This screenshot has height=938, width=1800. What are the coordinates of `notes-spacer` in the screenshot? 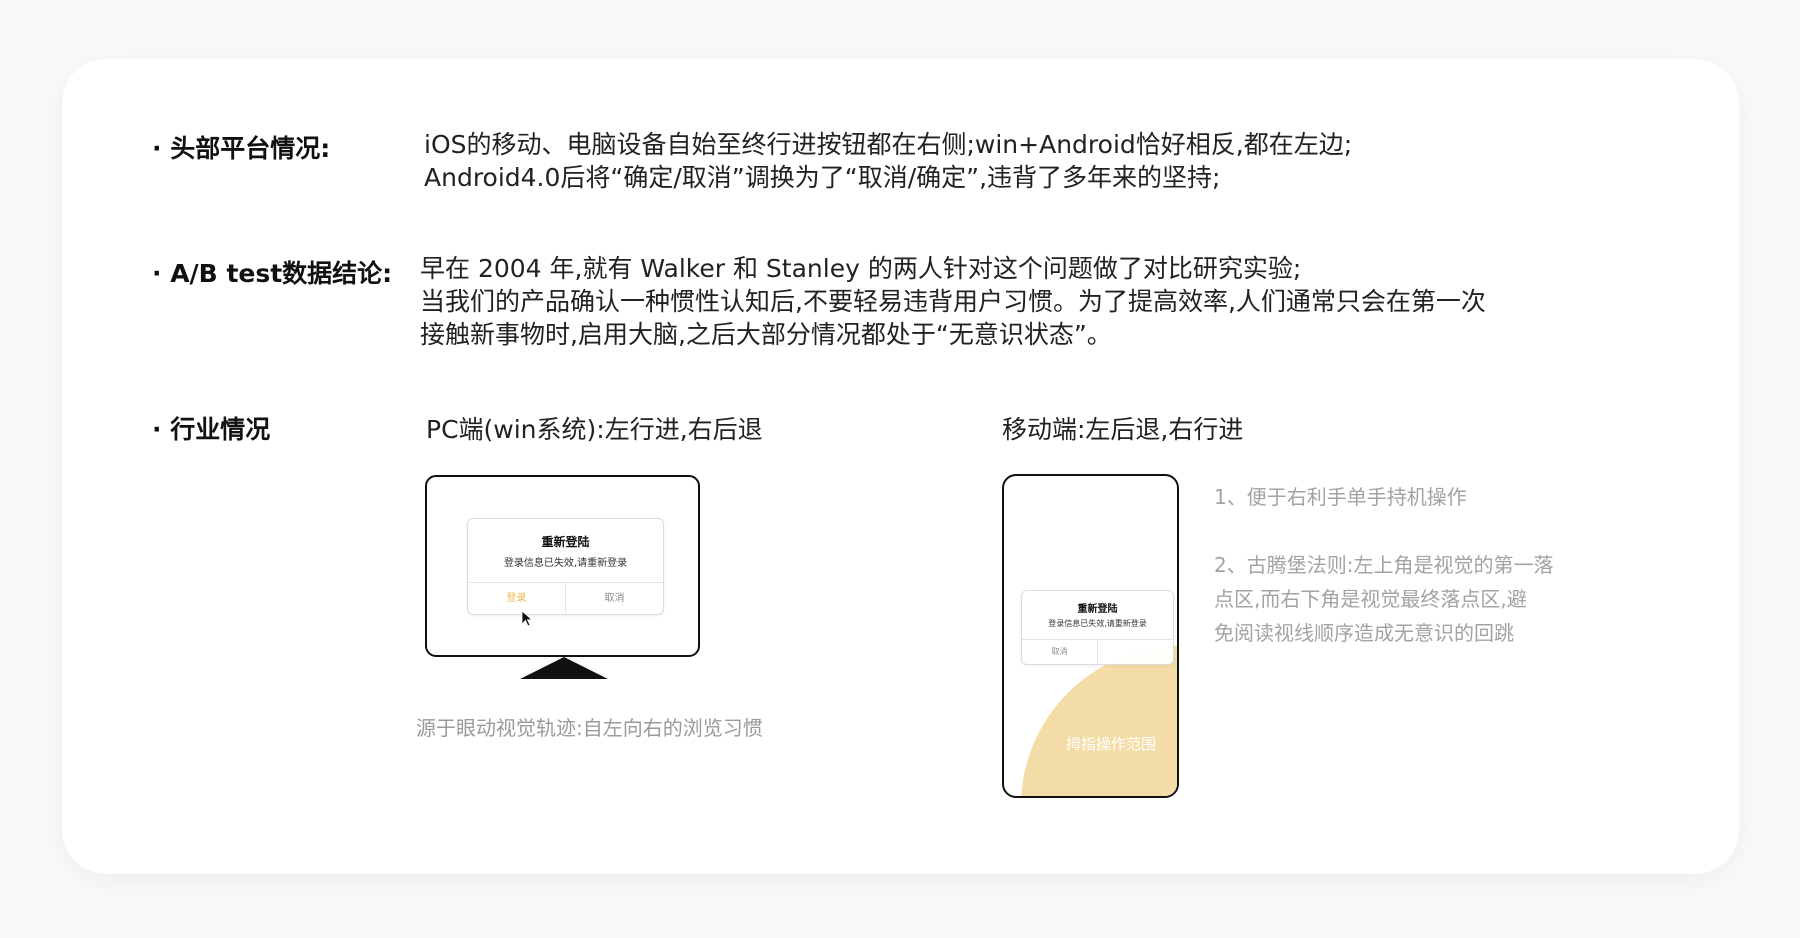 It's located at (1383, 531).